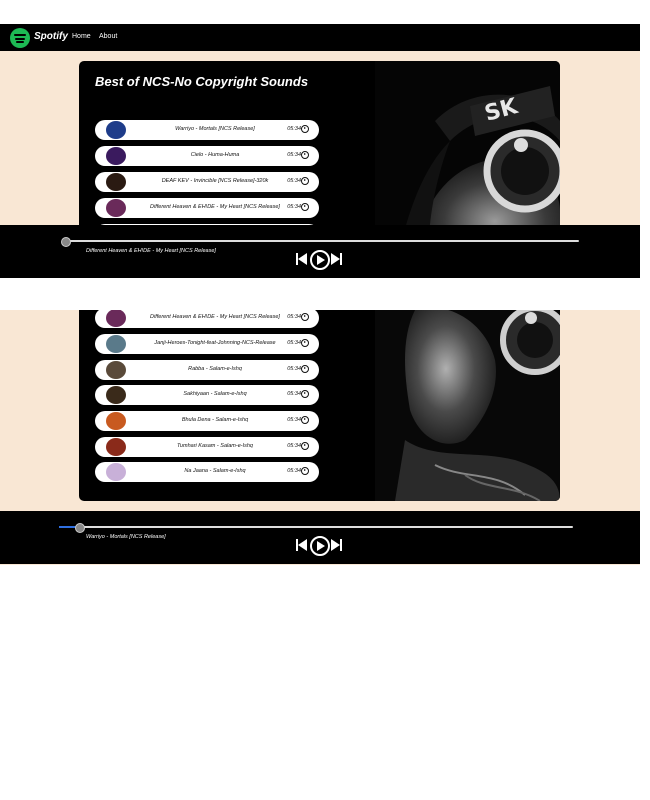 This screenshot has height=800, width=650. What do you see at coordinates (215, 394) in the screenshot?
I see `song-title: Sakhiyaan - Salam-e-Ishq` at bounding box center [215, 394].